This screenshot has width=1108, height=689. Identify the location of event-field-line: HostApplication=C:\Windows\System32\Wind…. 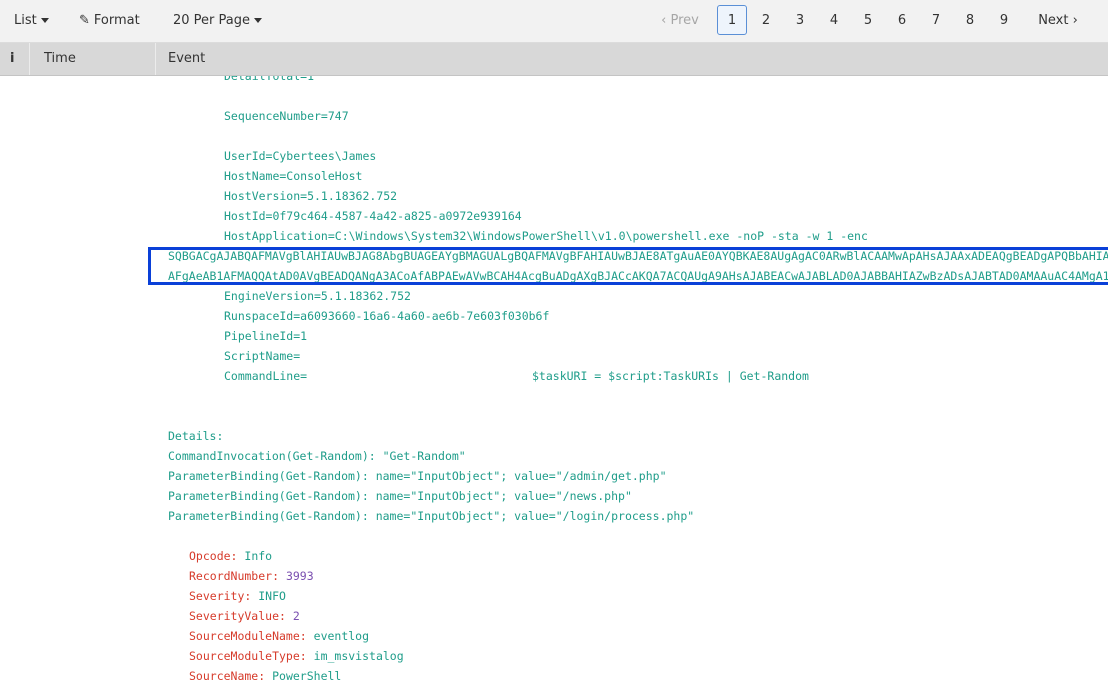
(546, 236).